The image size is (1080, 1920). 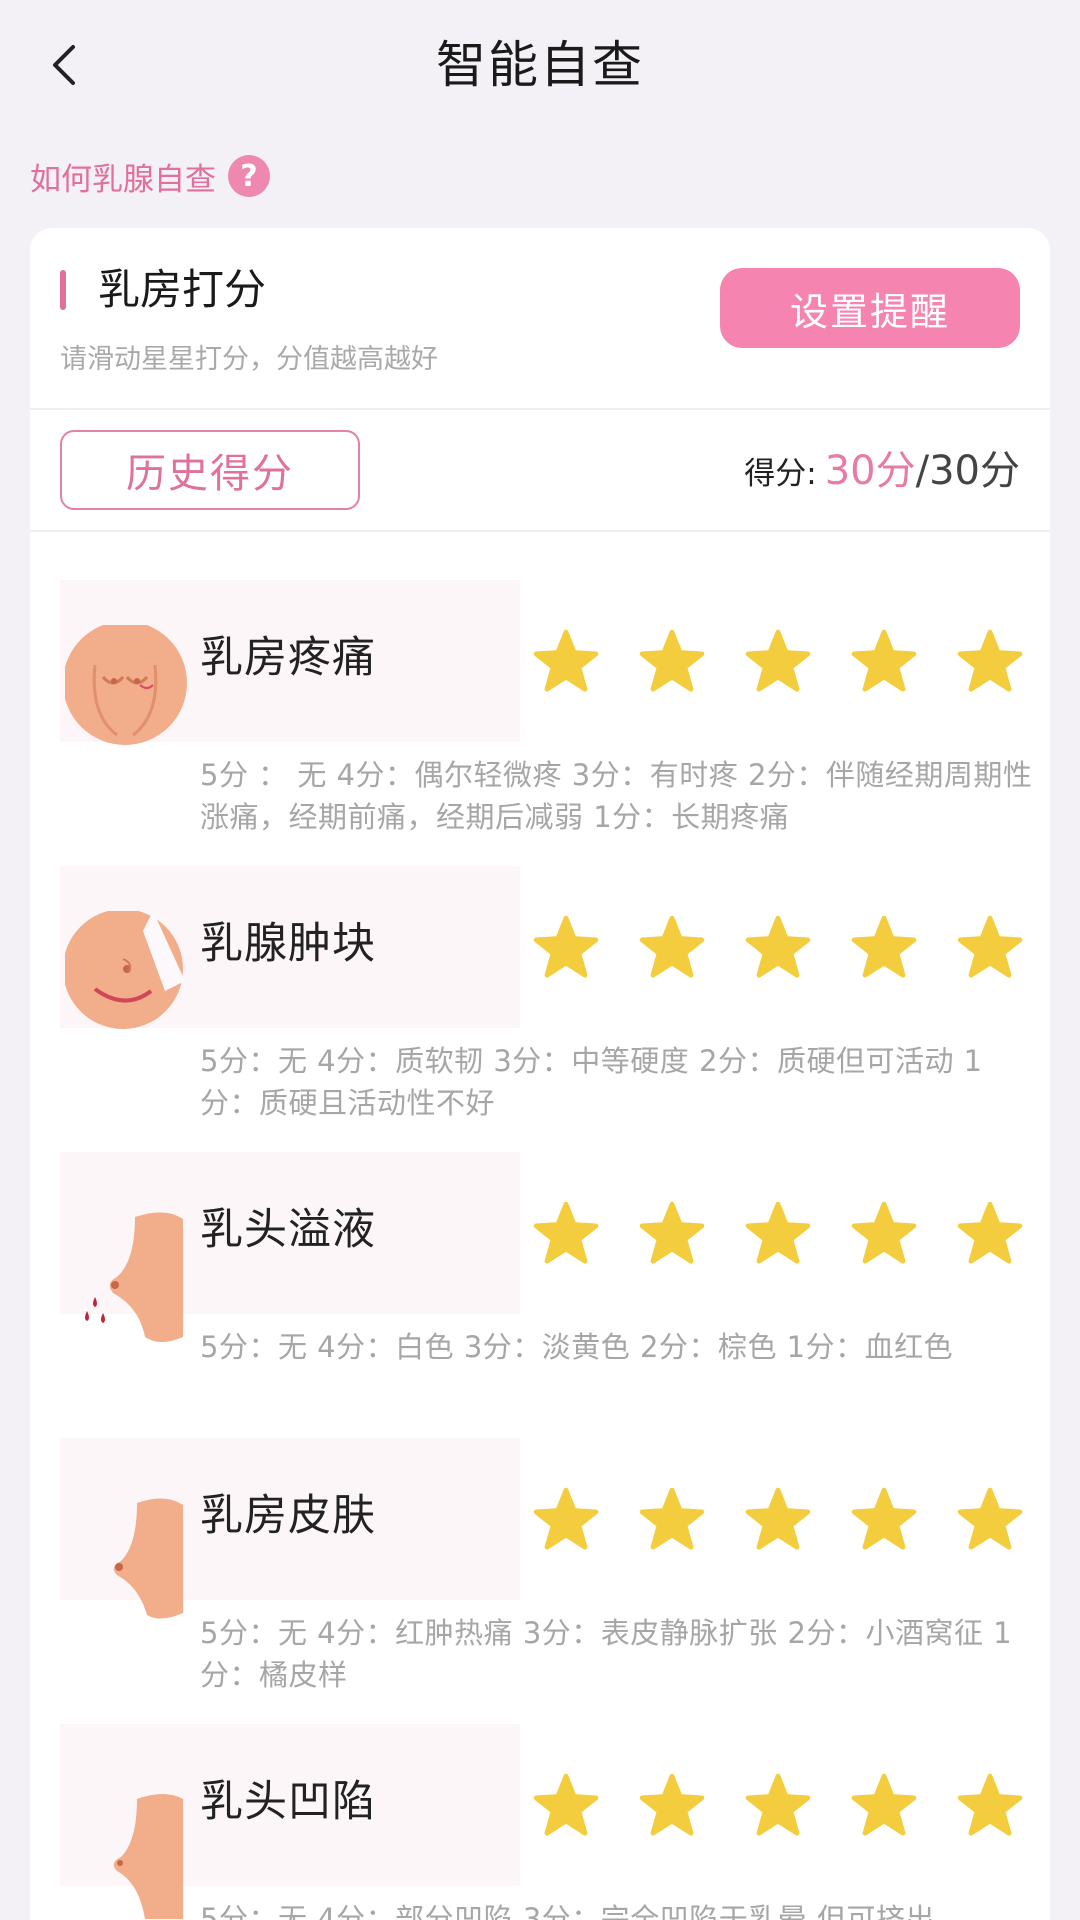 What do you see at coordinates (63, 290) in the screenshot?
I see `section-accent-bar` at bounding box center [63, 290].